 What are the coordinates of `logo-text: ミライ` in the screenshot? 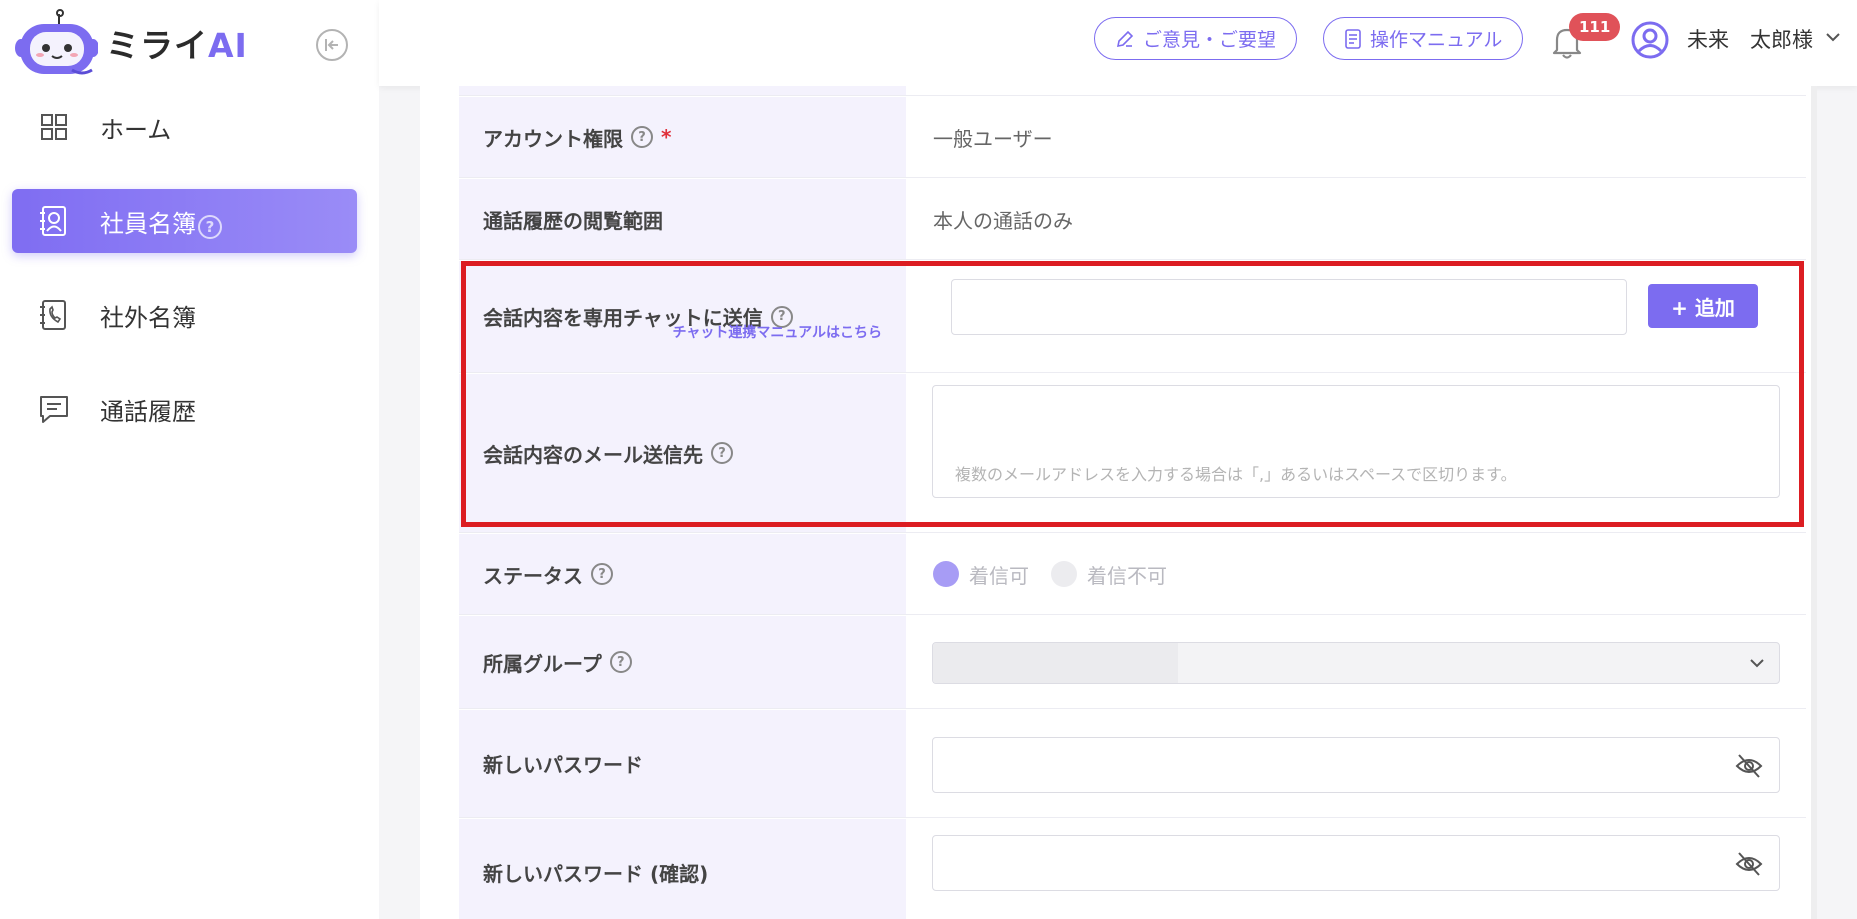 It's located at (157, 45).